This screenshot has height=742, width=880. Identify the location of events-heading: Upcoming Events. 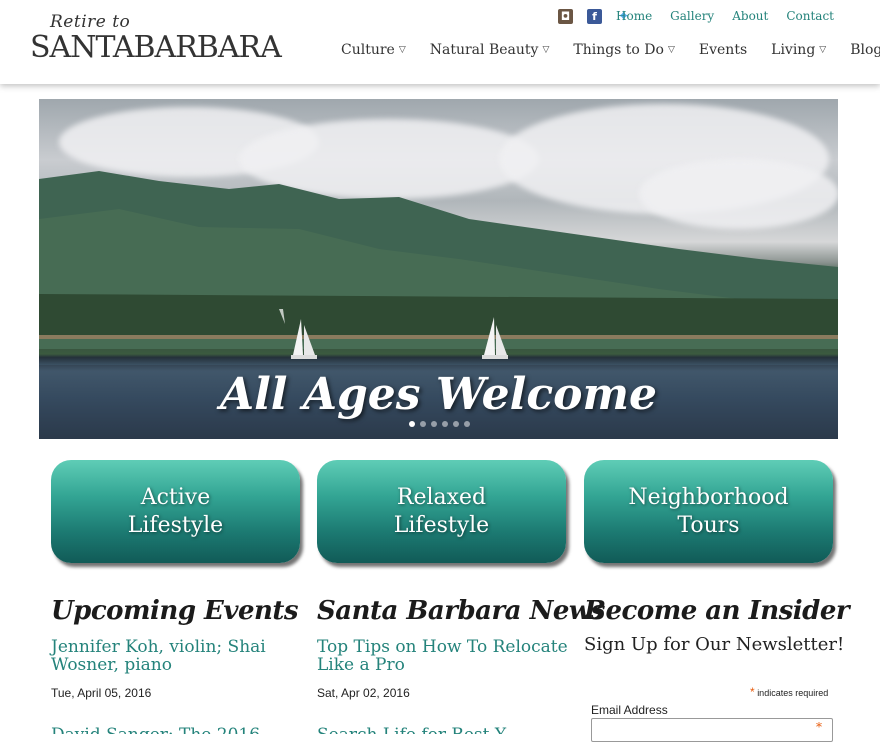
(175, 611).